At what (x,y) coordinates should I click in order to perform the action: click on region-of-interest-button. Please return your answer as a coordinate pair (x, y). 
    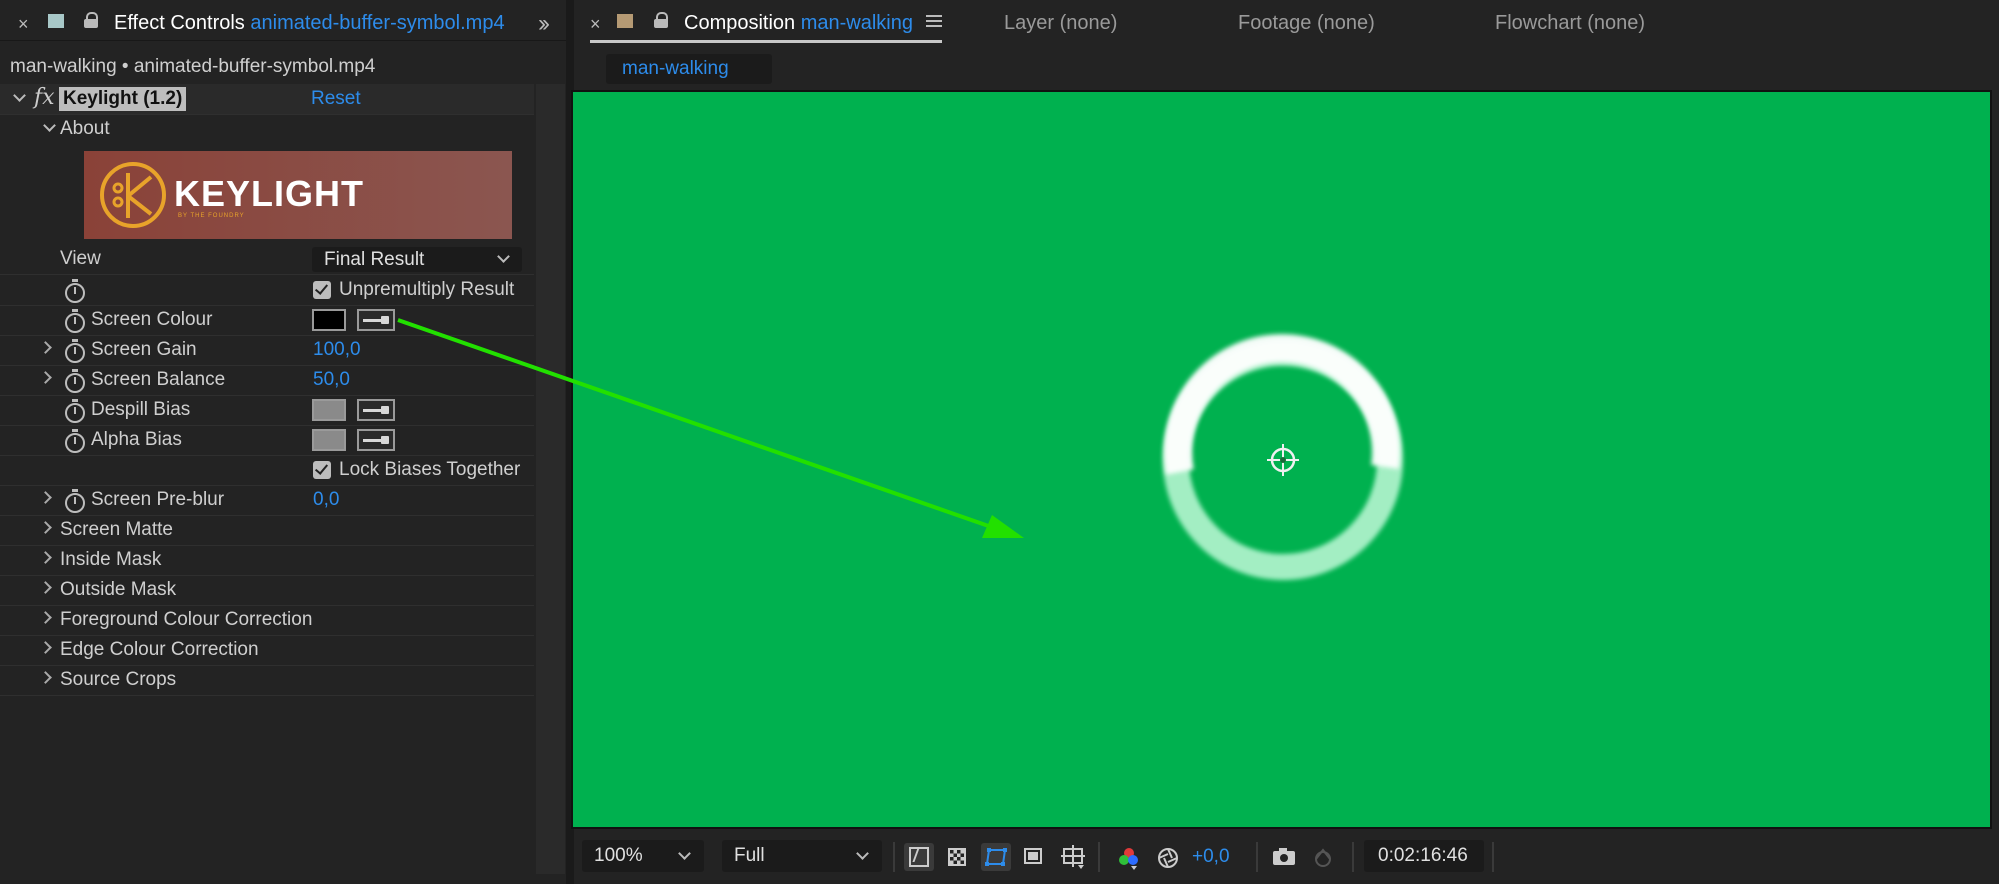
    Looking at the image, I should click on (1034, 857).